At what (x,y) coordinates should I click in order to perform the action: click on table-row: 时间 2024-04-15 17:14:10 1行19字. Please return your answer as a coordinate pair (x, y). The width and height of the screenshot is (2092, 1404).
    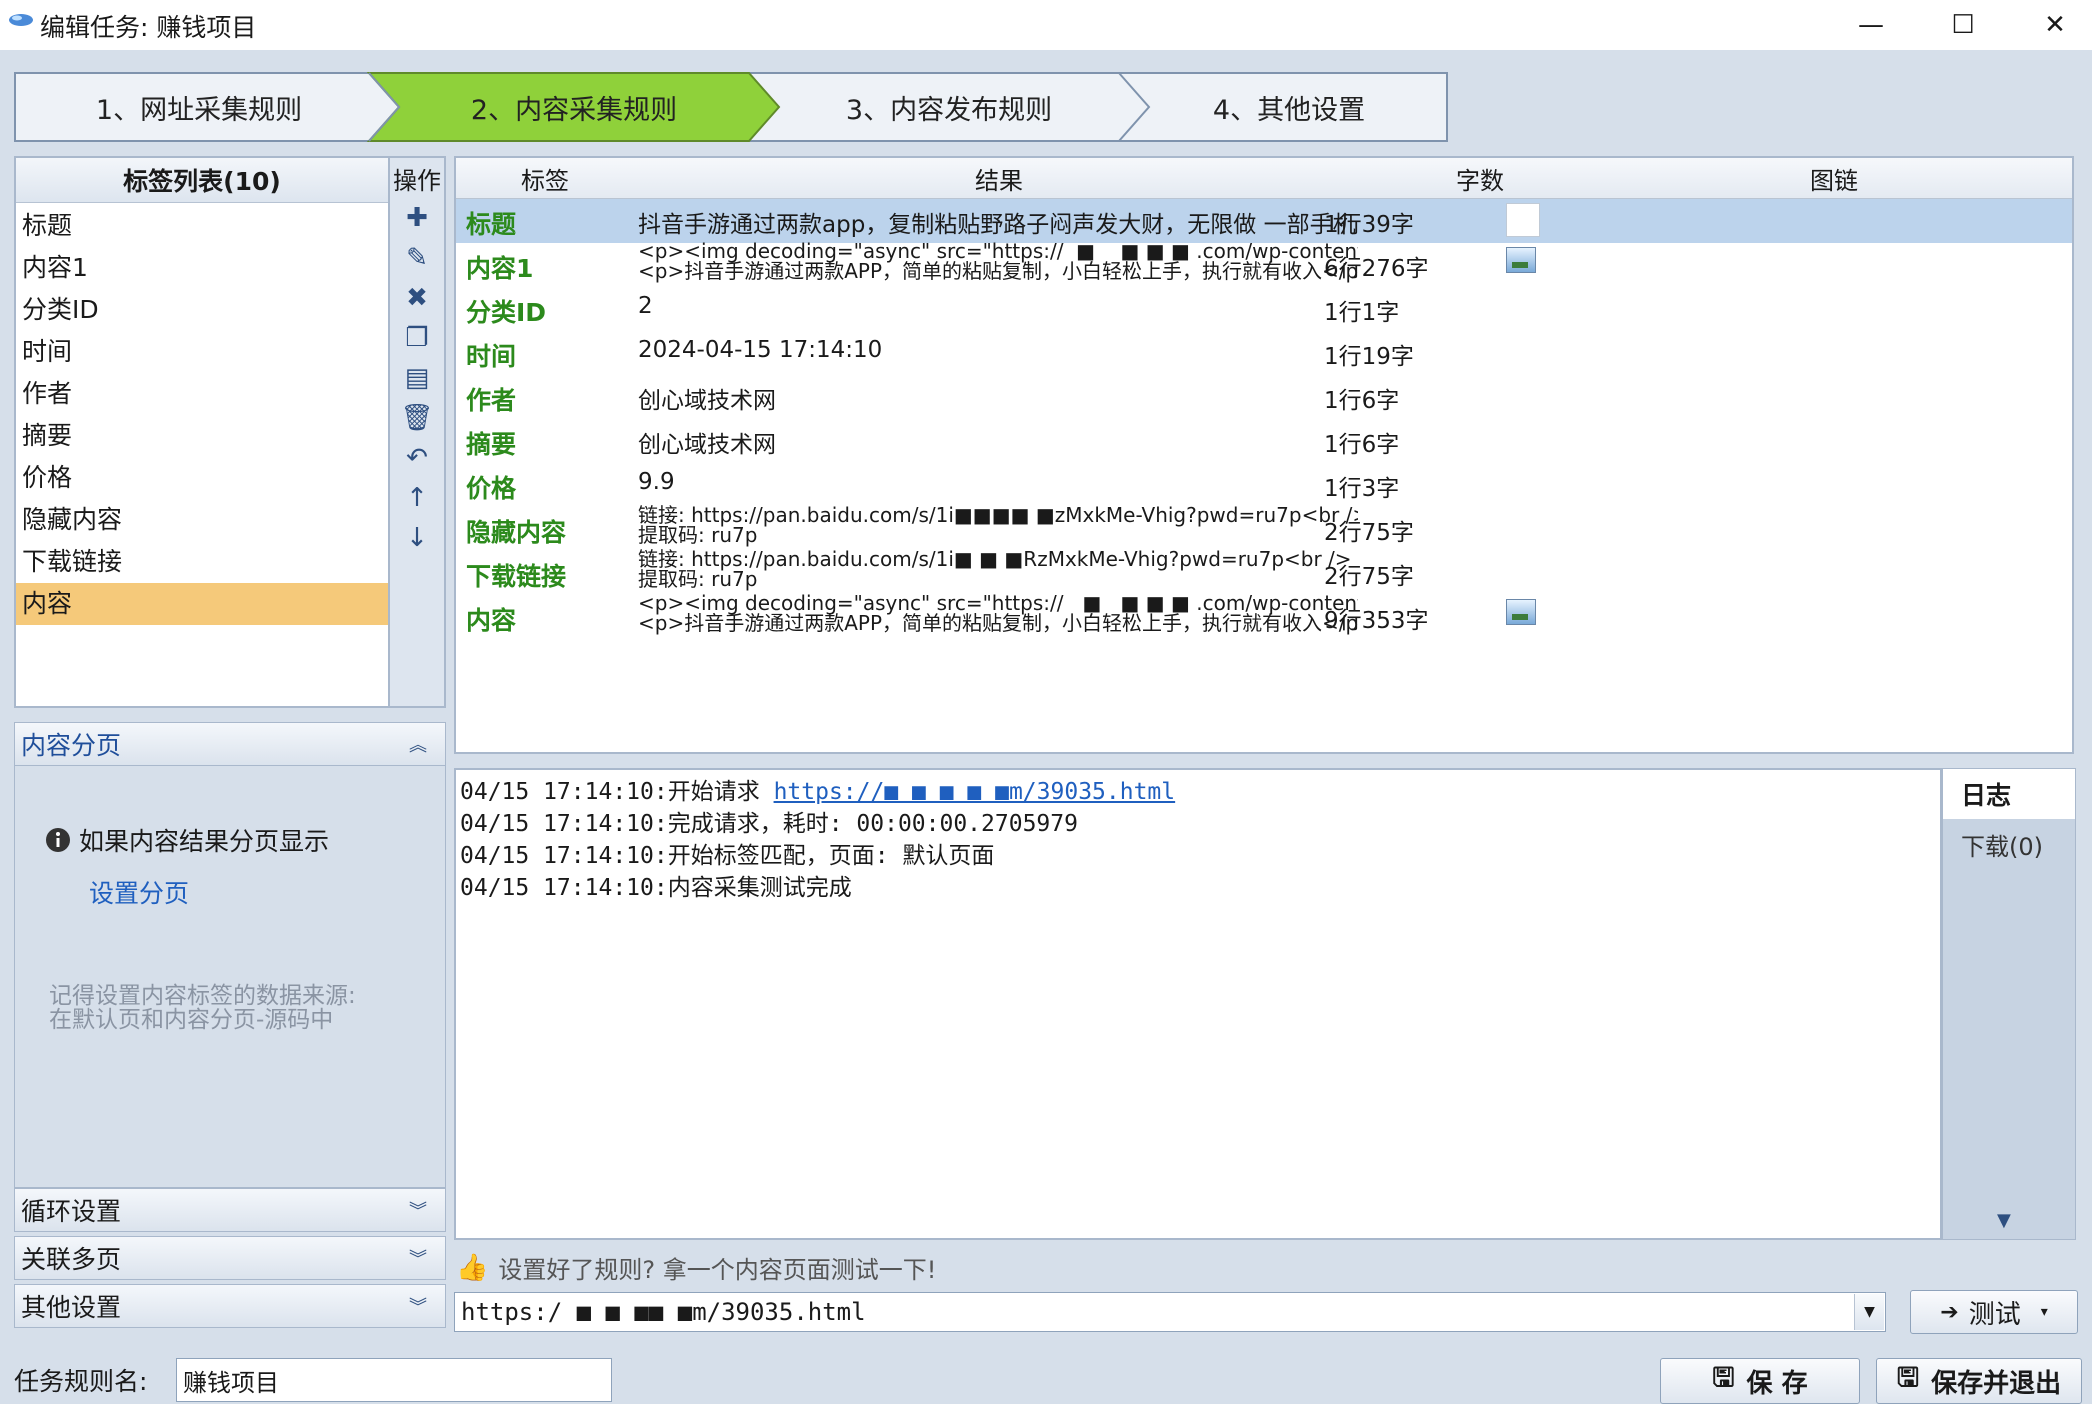
    Looking at the image, I should click on (1264, 353).